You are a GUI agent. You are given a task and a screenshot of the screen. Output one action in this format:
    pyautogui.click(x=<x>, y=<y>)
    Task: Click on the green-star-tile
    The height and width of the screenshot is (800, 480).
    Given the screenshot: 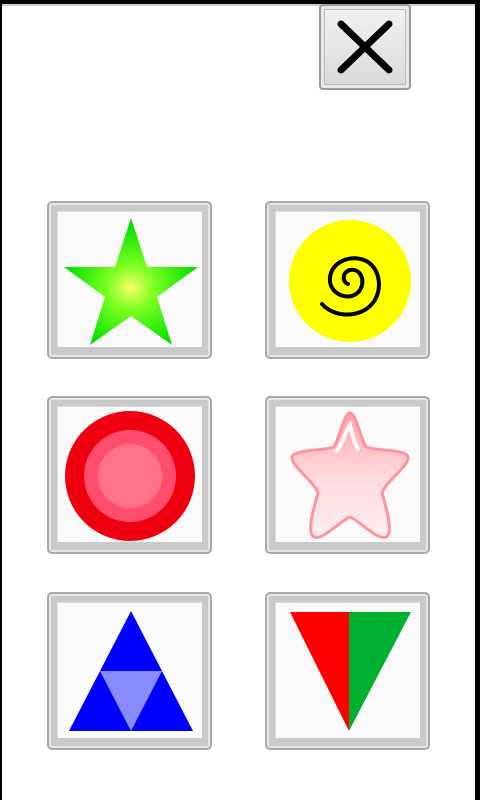 What is the action you would take?
    pyautogui.click(x=129, y=280)
    